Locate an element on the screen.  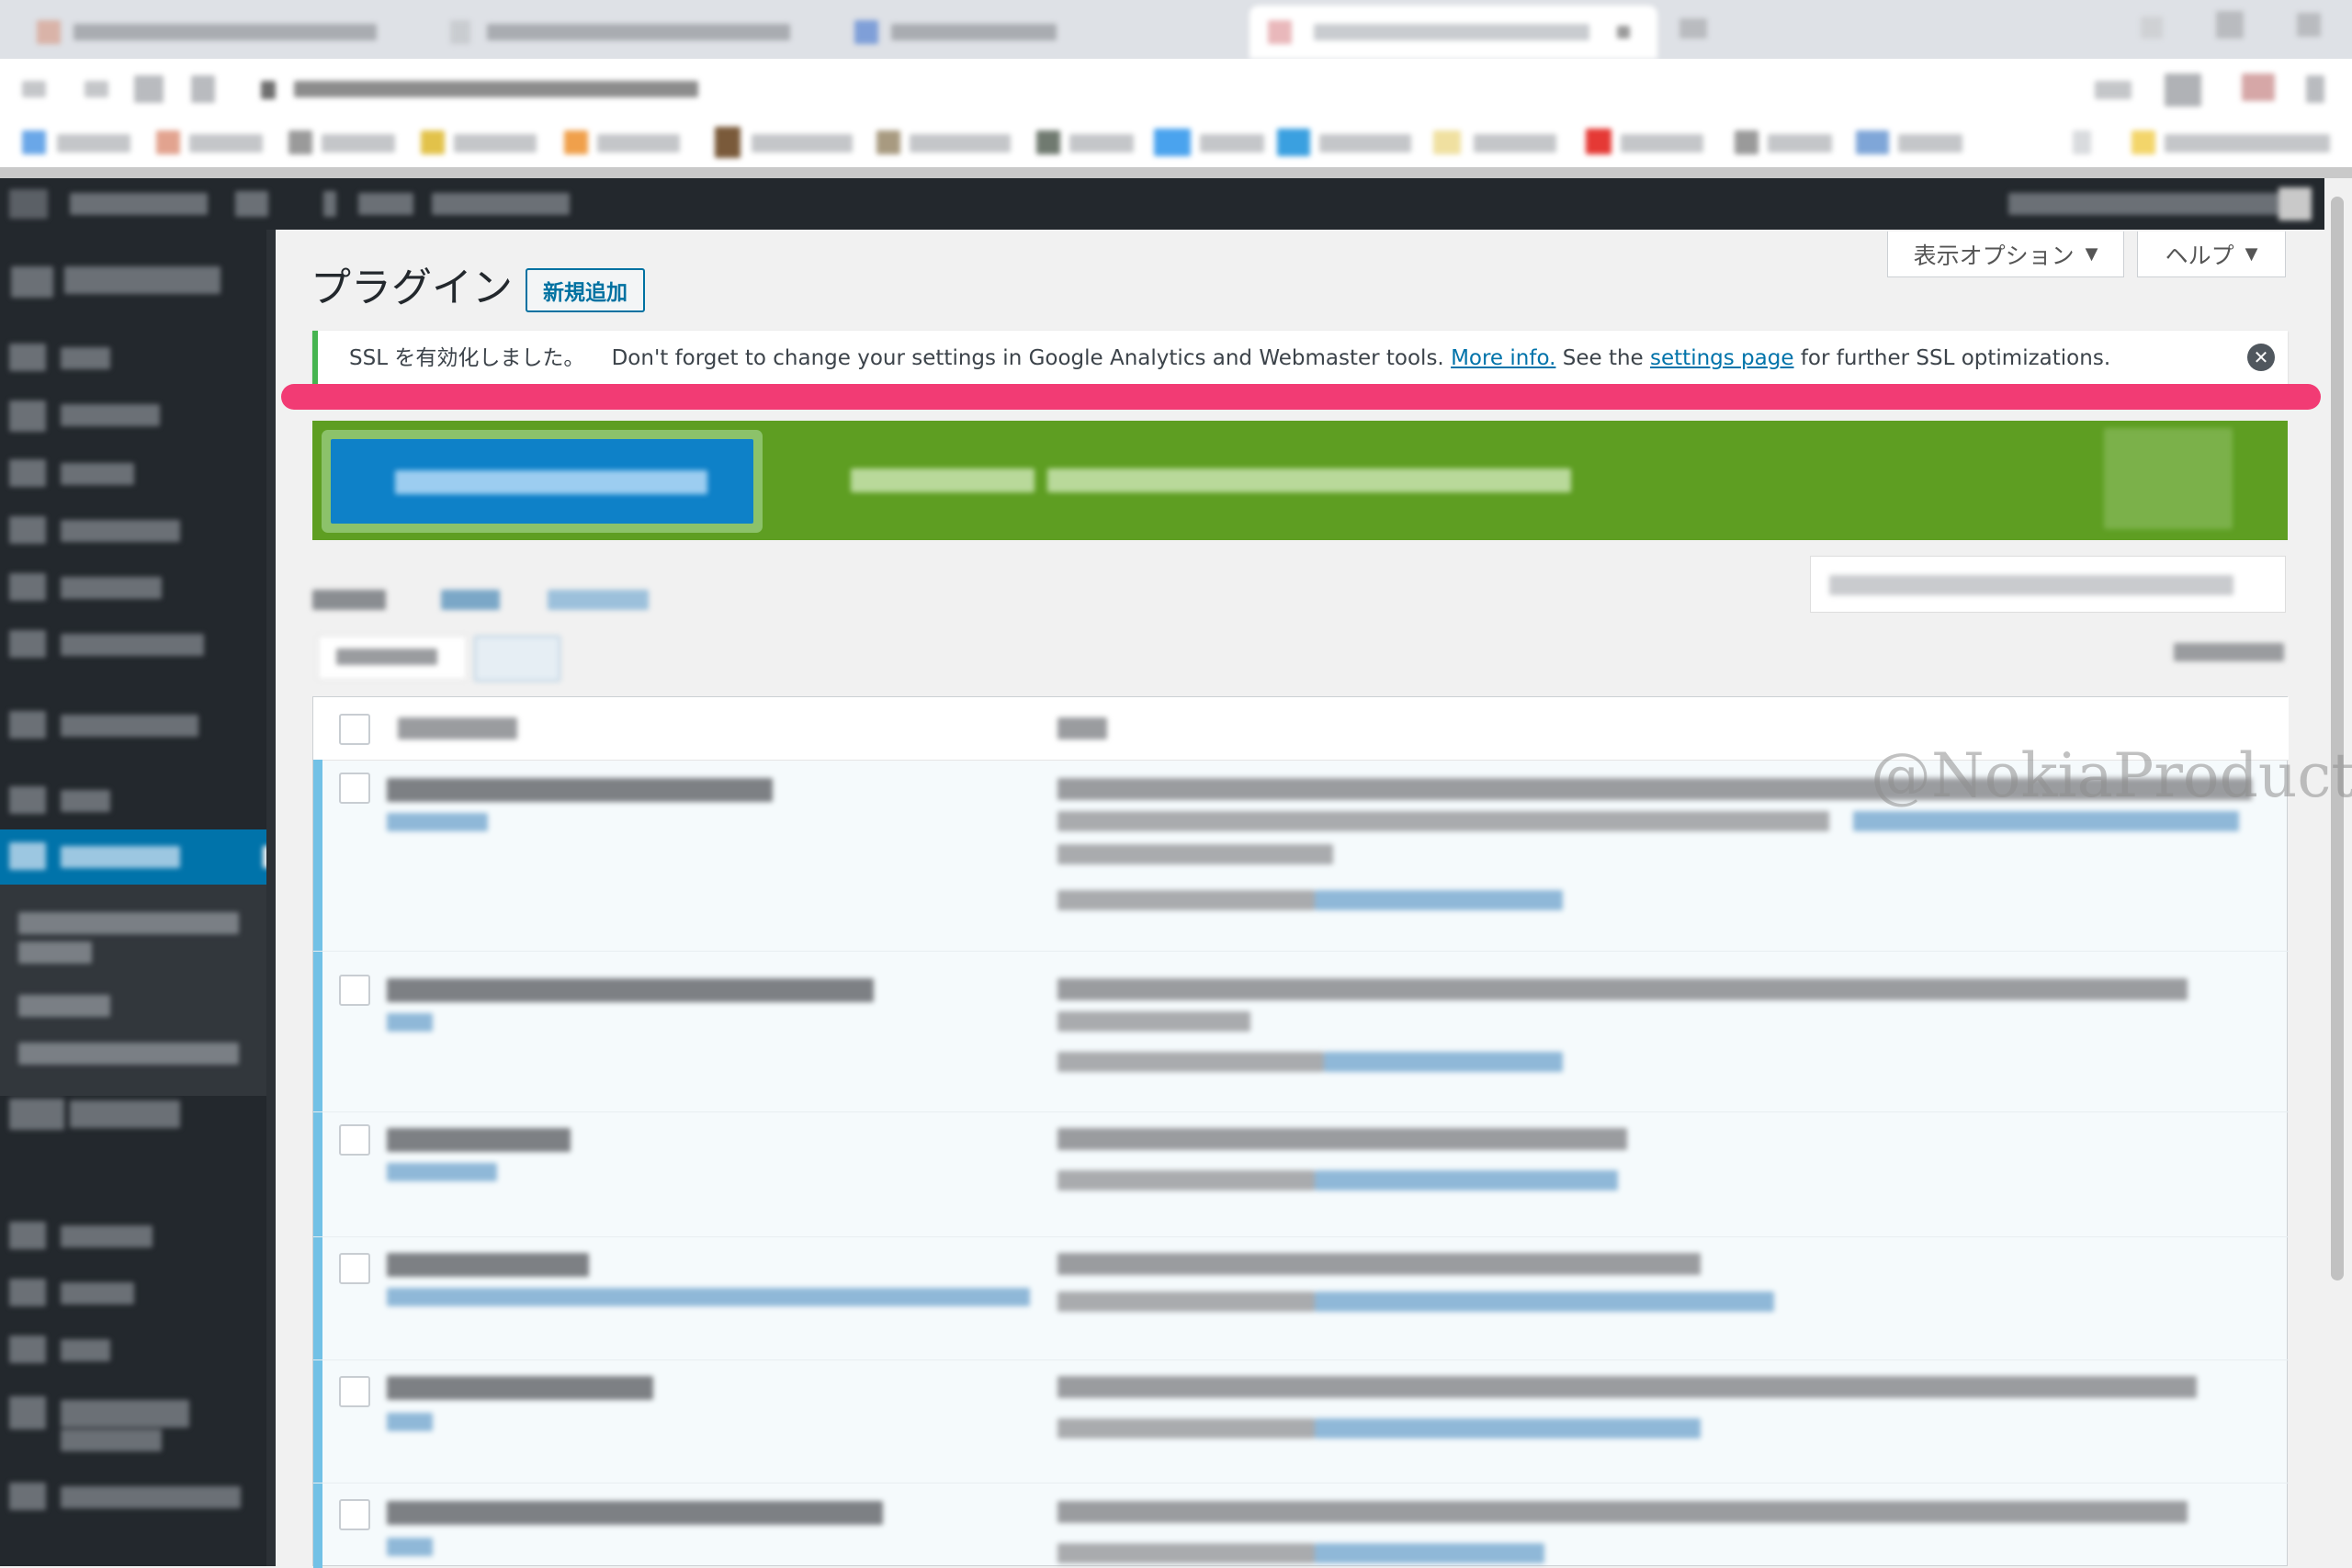
help-label: ヘルプ is located at coordinates (2199, 256).